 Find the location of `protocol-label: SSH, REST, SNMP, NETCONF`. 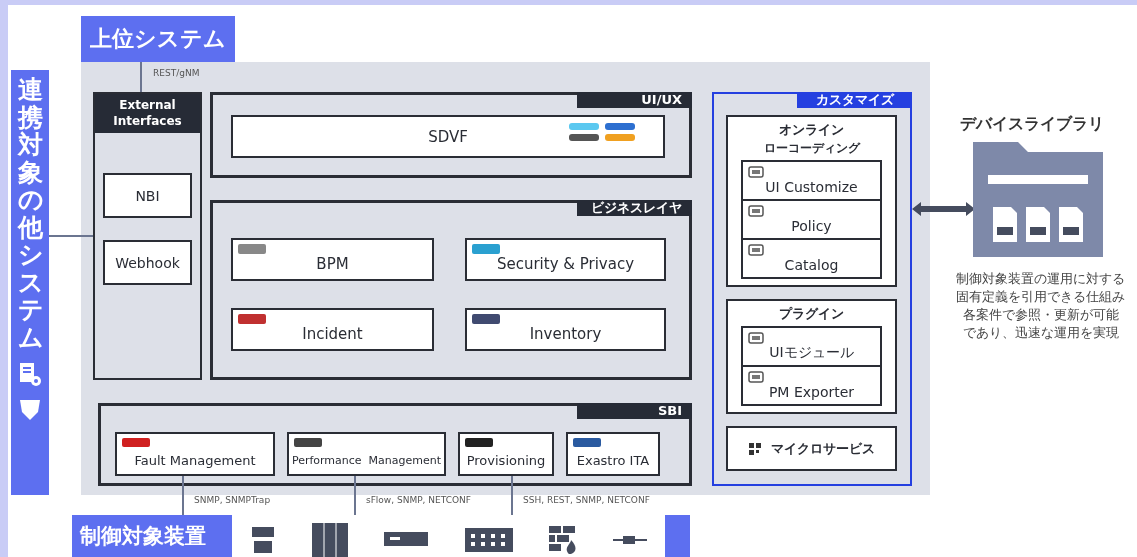

protocol-label: SSH, REST, SNMP, NETCONF is located at coordinates (586, 501).